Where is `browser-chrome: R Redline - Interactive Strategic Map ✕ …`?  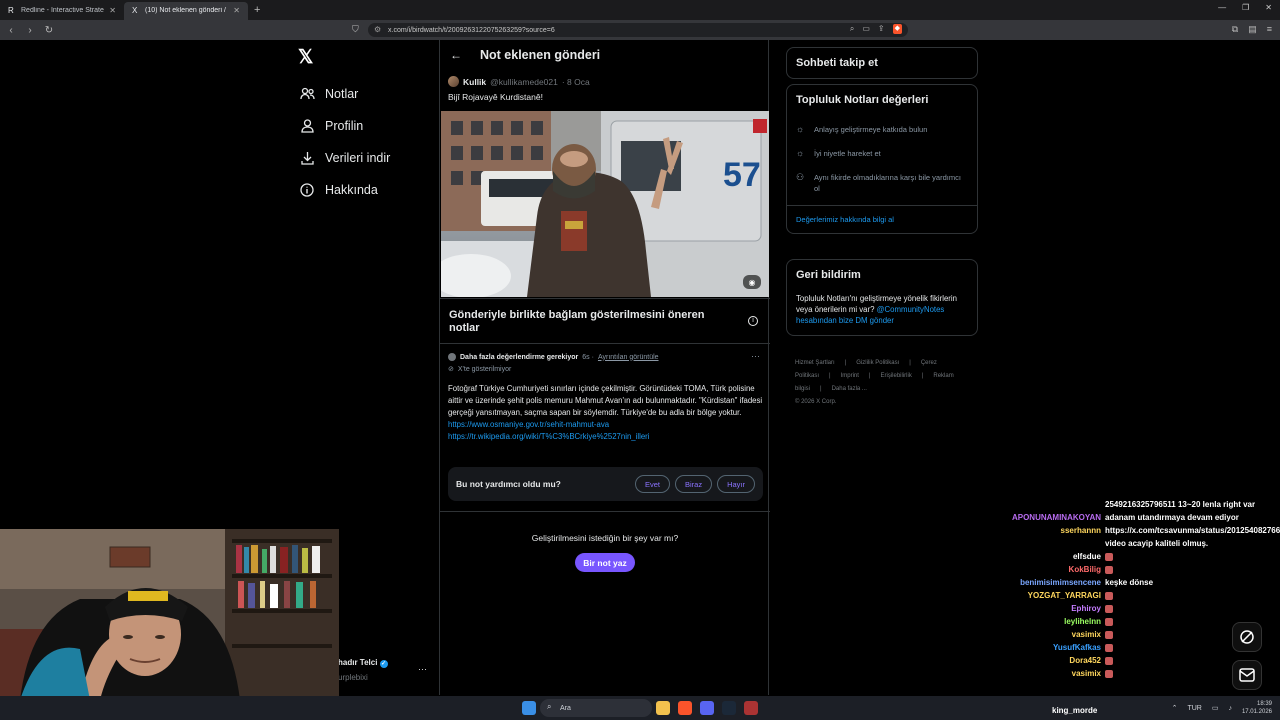 browser-chrome: R Redline - Interactive Strategic Map ✕ … is located at coordinates (640, 20).